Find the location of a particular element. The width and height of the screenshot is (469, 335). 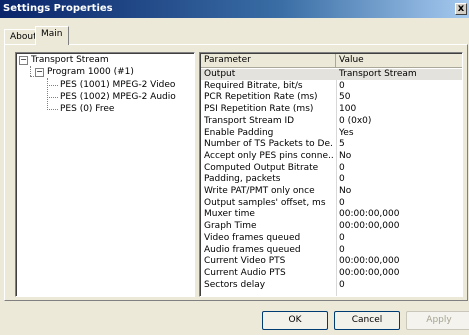

parameter-name: Enable Padding is located at coordinates (239, 132).